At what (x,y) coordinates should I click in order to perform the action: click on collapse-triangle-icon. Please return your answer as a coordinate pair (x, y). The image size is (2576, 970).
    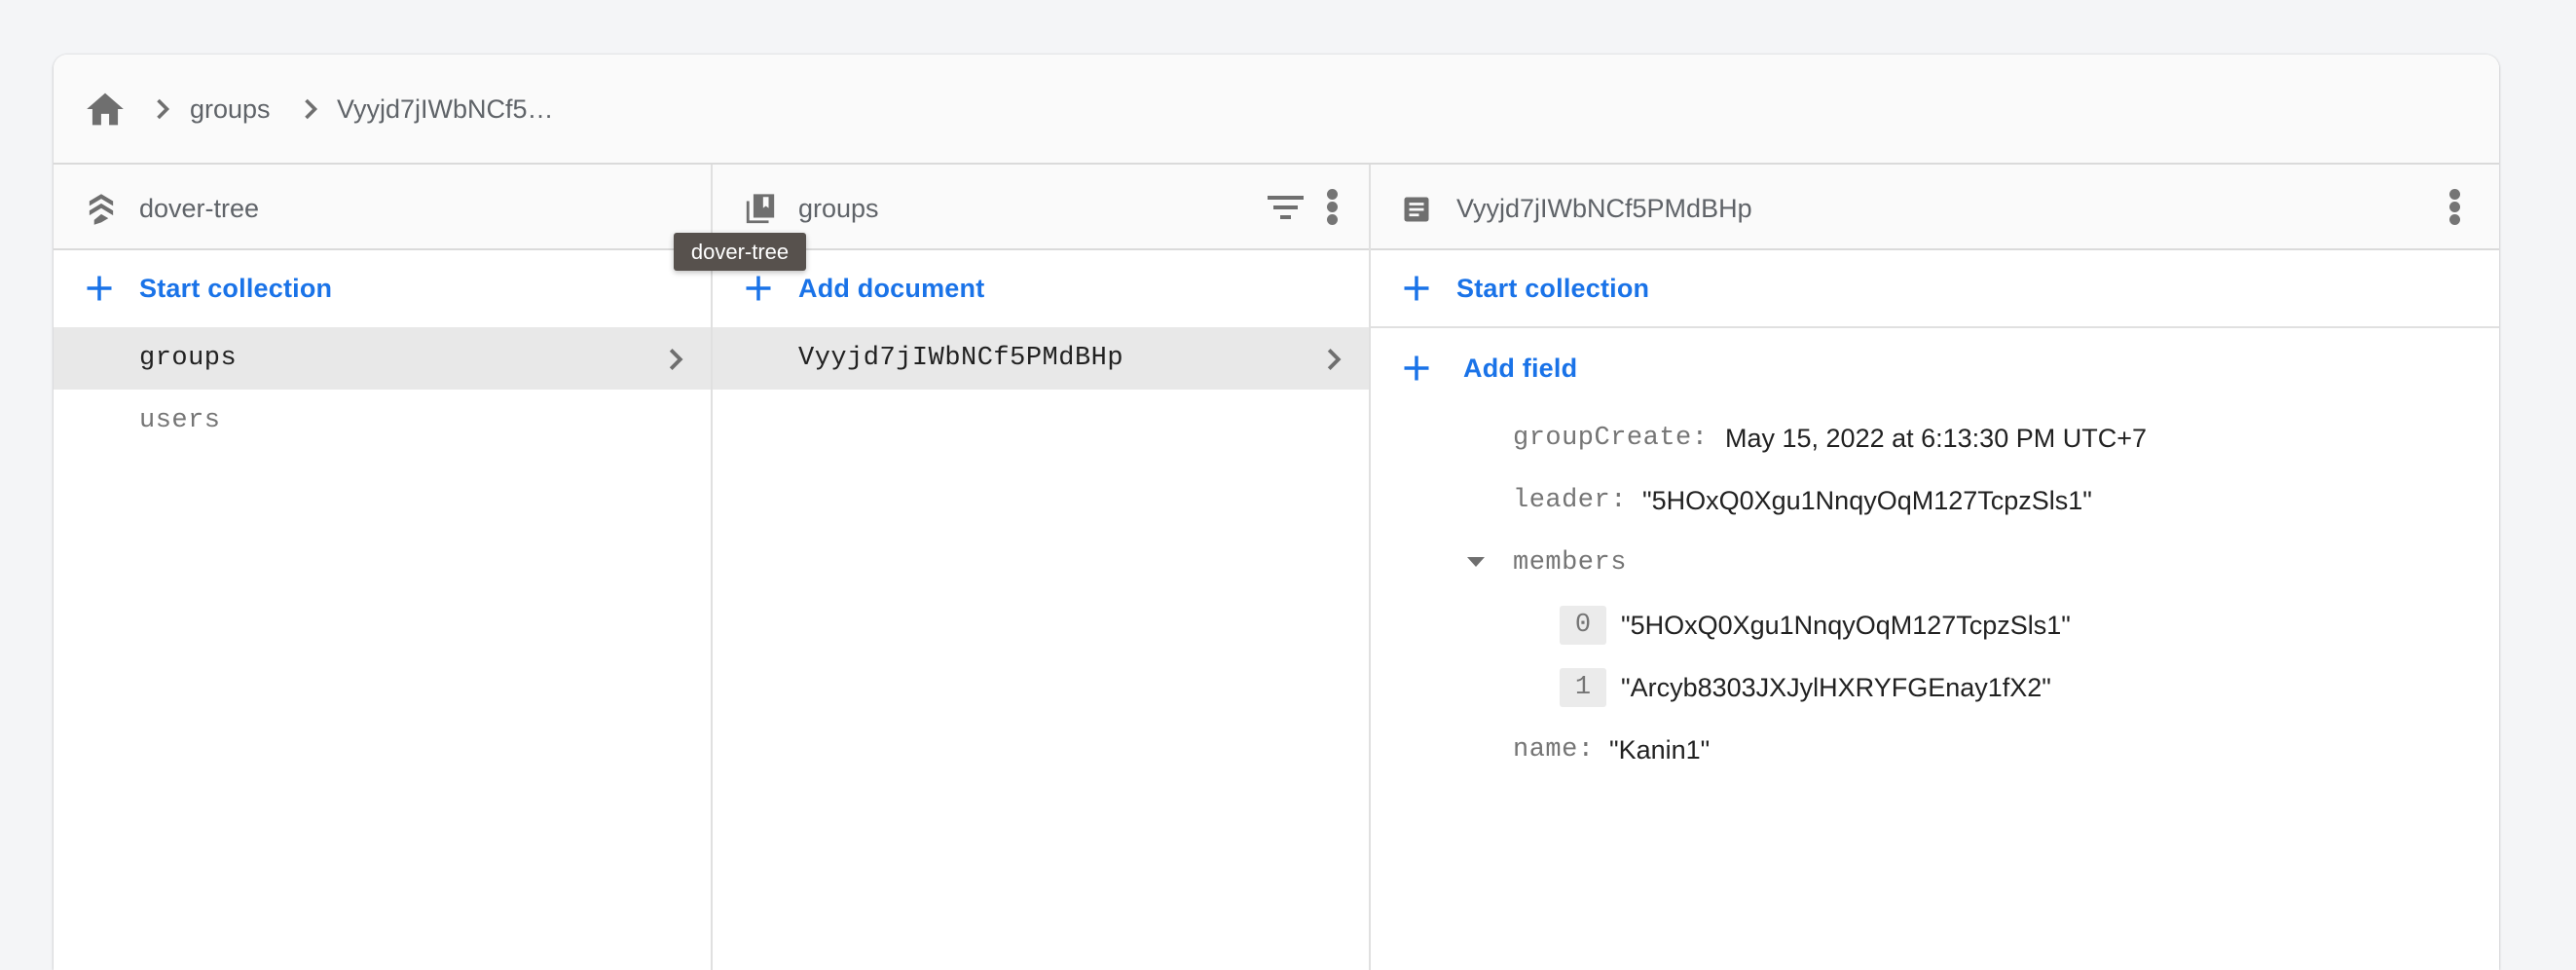
    Looking at the image, I should click on (1476, 562).